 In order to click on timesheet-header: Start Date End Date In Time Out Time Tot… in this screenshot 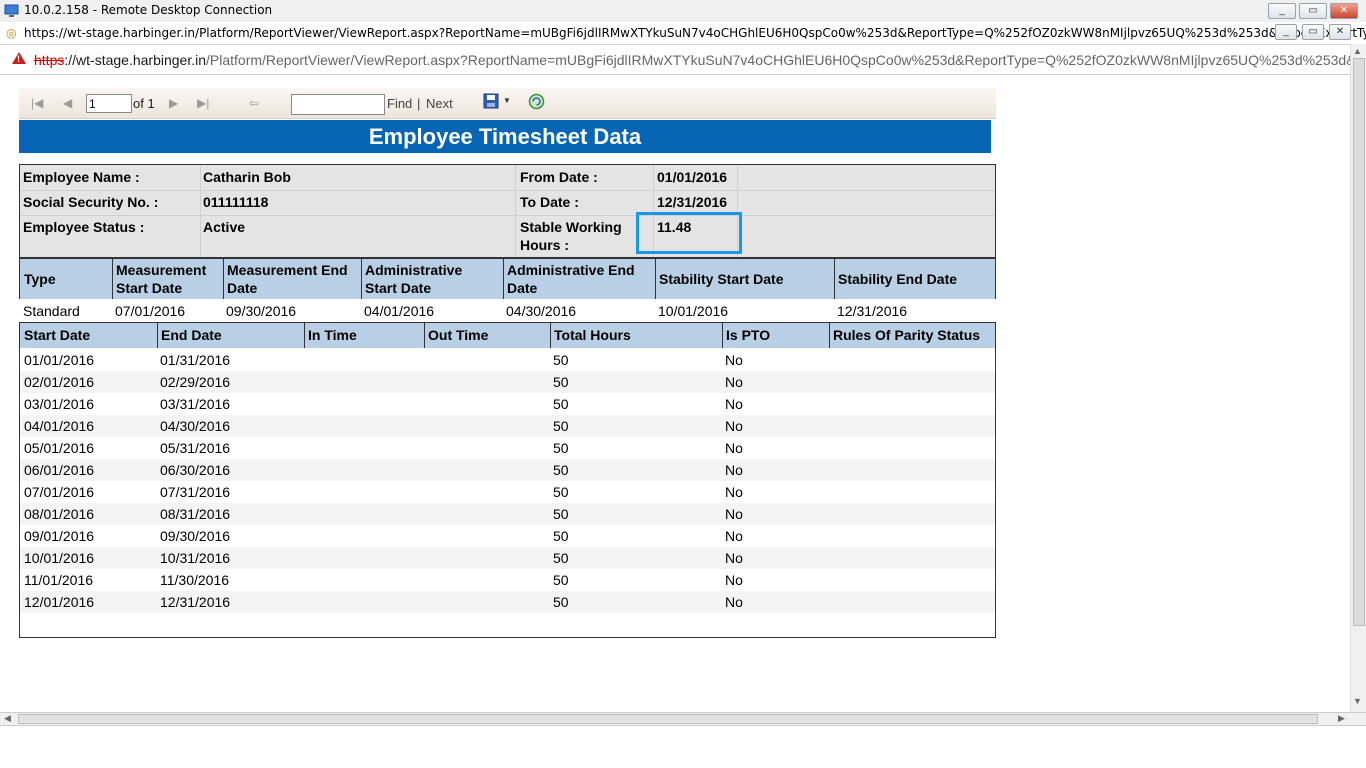, I will do `click(507, 335)`.